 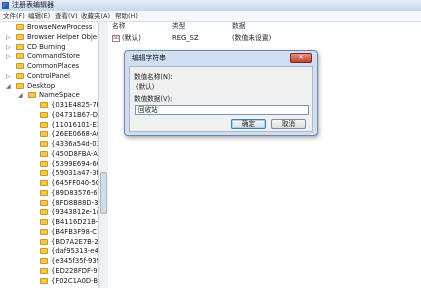 What do you see at coordinates (252, 38) in the screenshot?
I see `value-data: (数值未设置)` at bounding box center [252, 38].